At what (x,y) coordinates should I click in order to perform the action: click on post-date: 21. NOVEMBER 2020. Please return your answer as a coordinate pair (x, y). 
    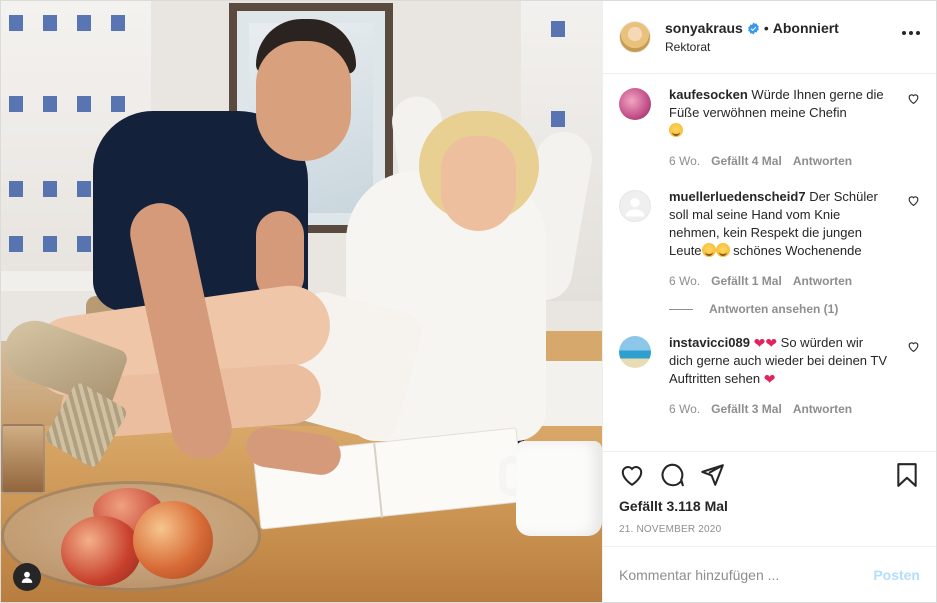
    Looking at the image, I should click on (769, 529).